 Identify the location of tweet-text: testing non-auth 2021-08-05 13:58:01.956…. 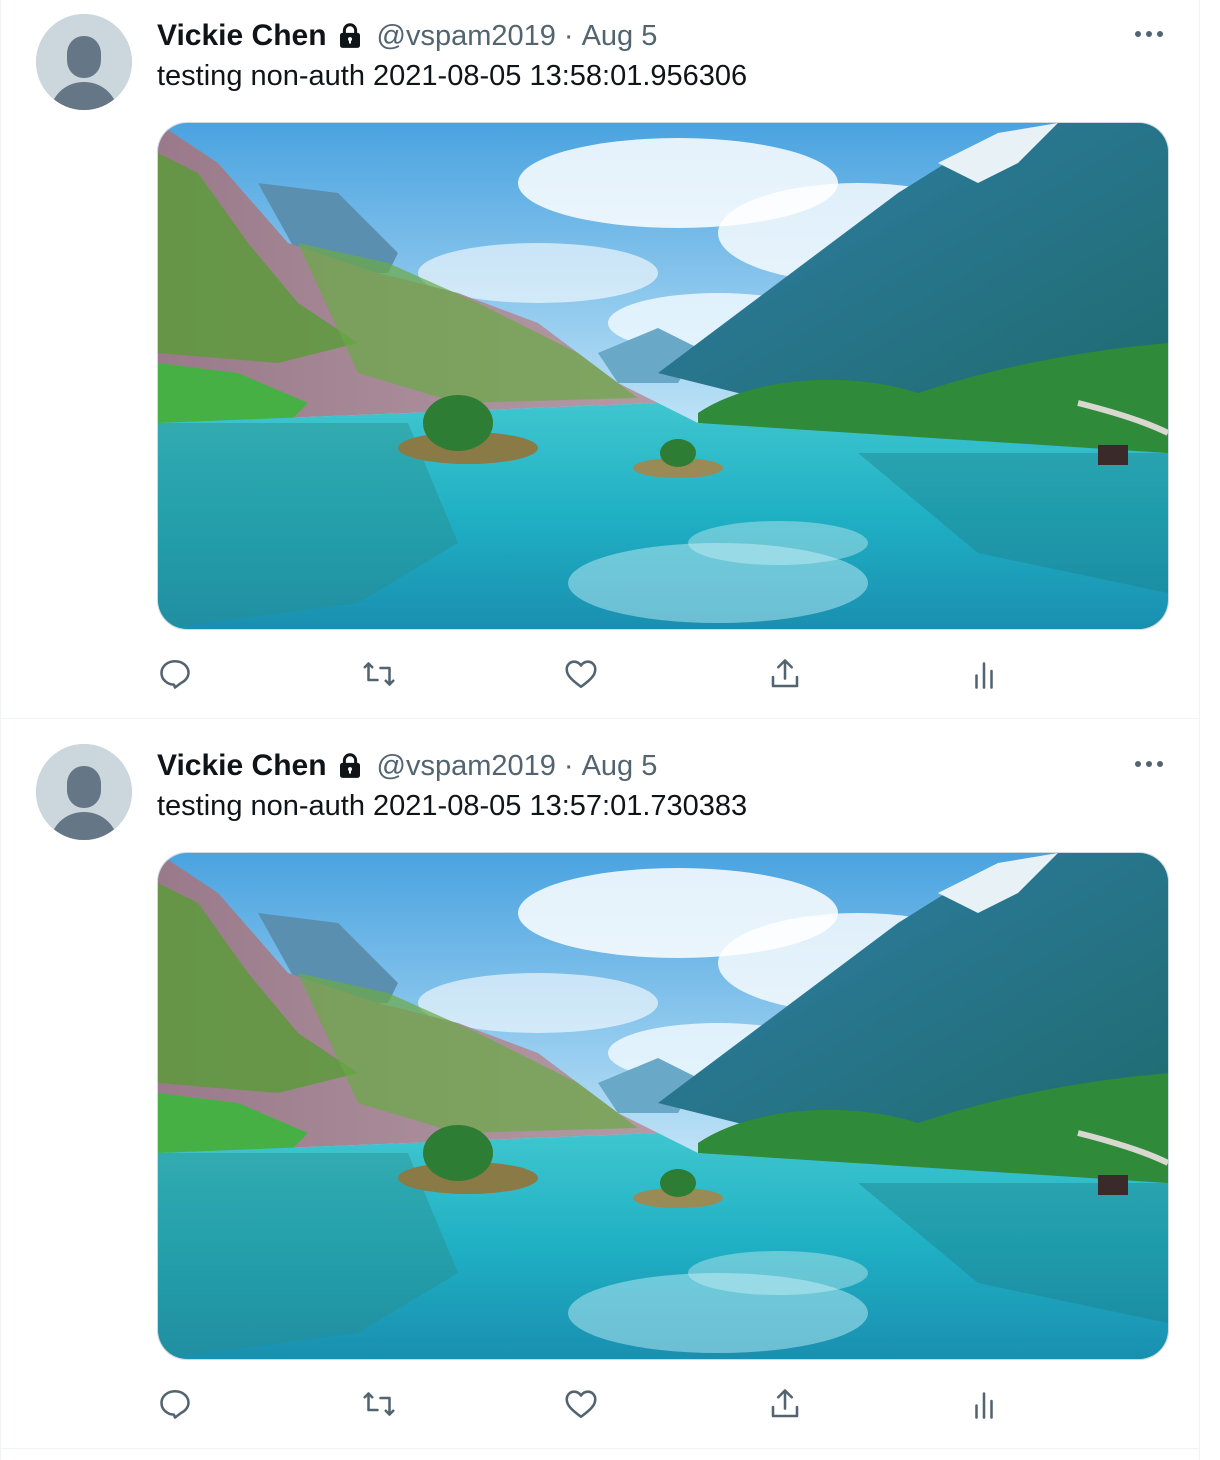
(452, 76).